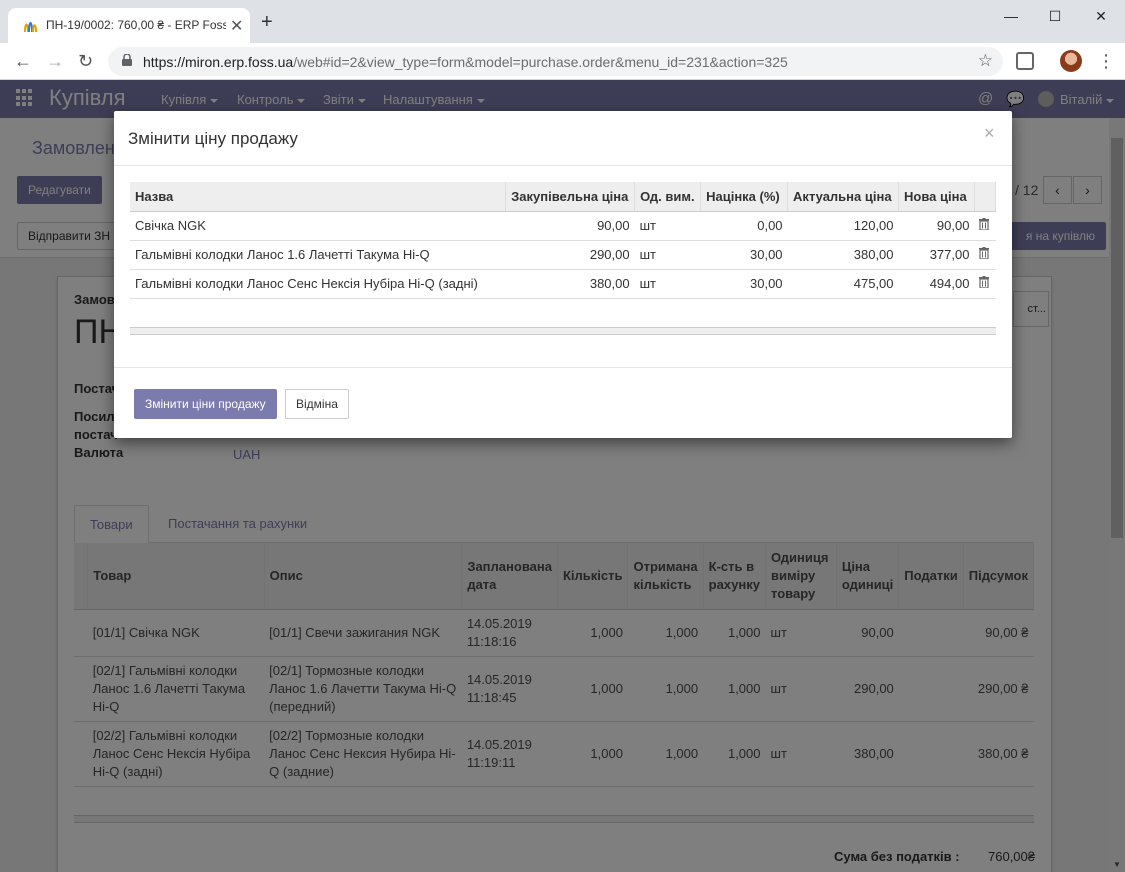  Describe the element at coordinates (1025, 61) in the screenshot. I see `extension-icon` at that location.